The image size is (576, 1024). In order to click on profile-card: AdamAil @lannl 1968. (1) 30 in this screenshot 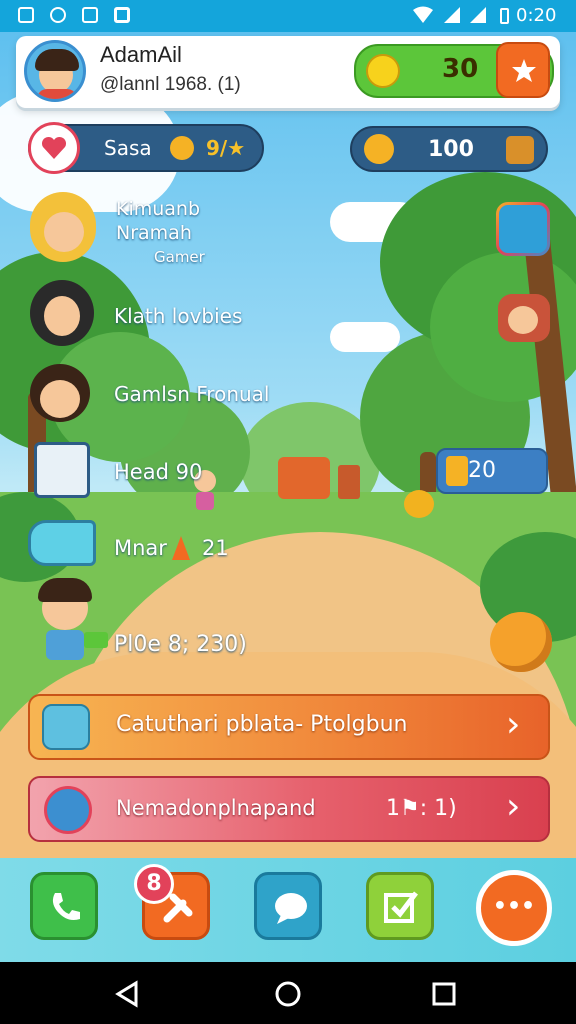, I will do `click(288, 72)`.